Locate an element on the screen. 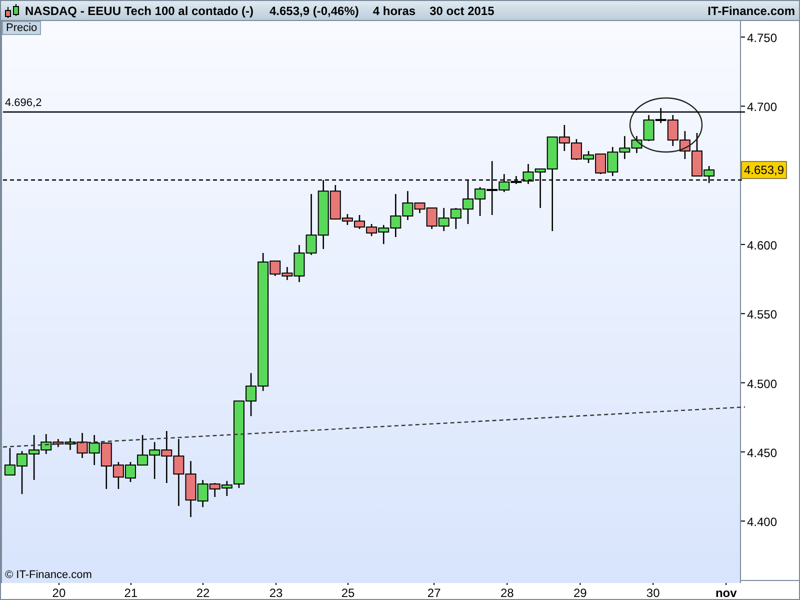 The image size is (800, 600). y-axis-label: 4.400 is located at coordinates (759, 522).